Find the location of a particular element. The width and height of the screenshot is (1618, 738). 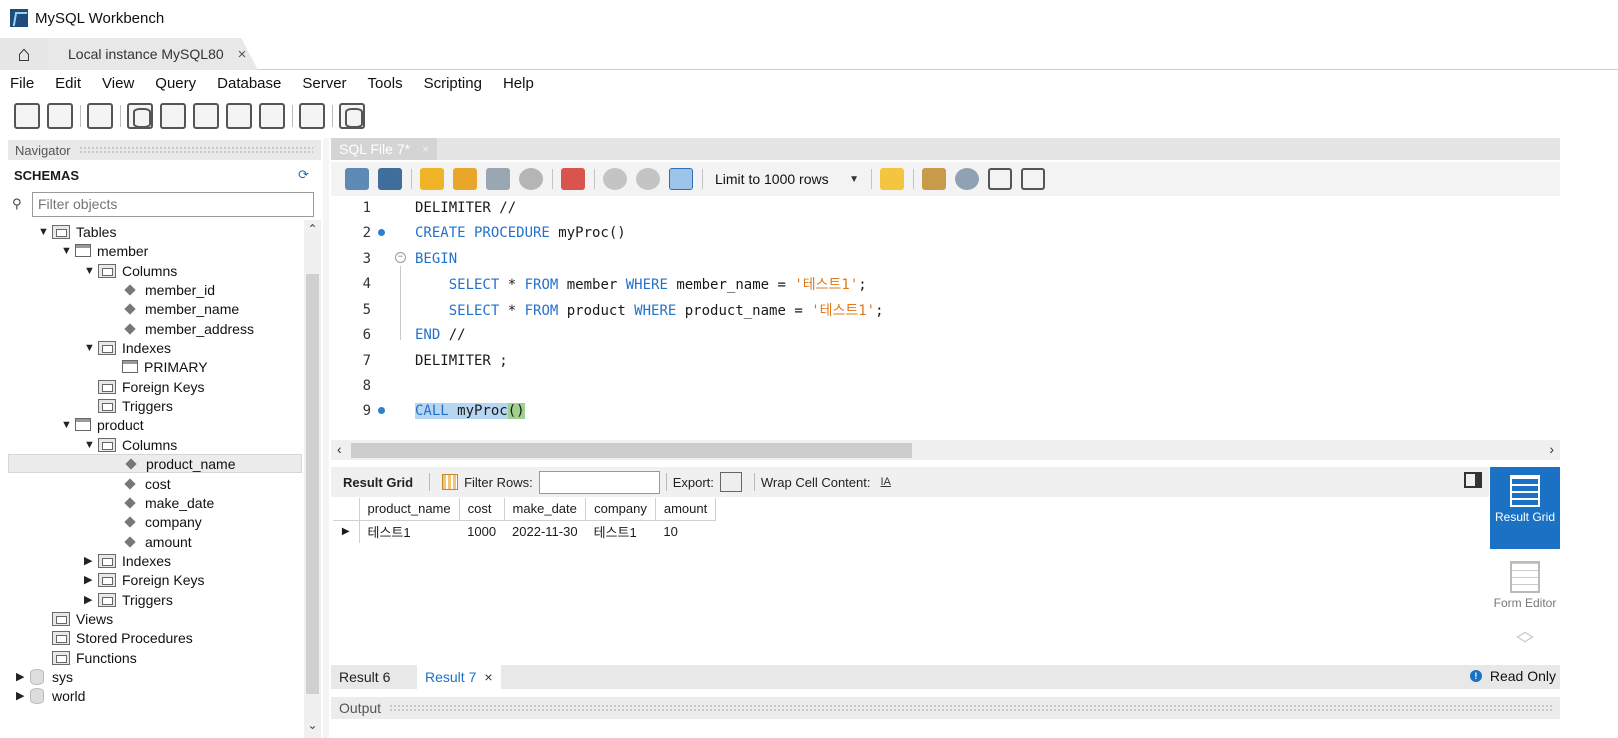

word-wrap-icon is located at coordinates (1033, 179).